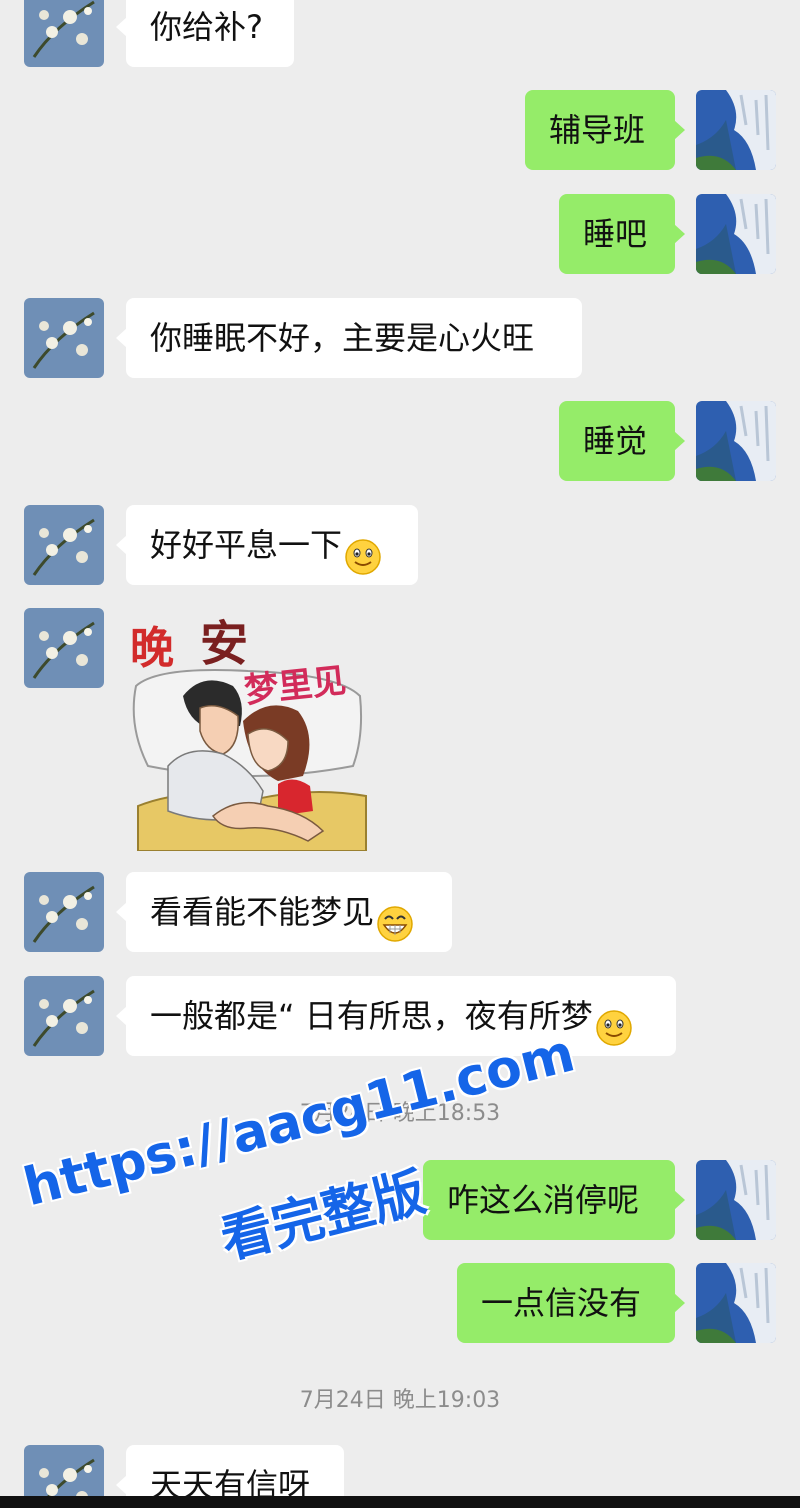  I want to click on message-bubble: 看看能不能梦见, so click(284, 912).